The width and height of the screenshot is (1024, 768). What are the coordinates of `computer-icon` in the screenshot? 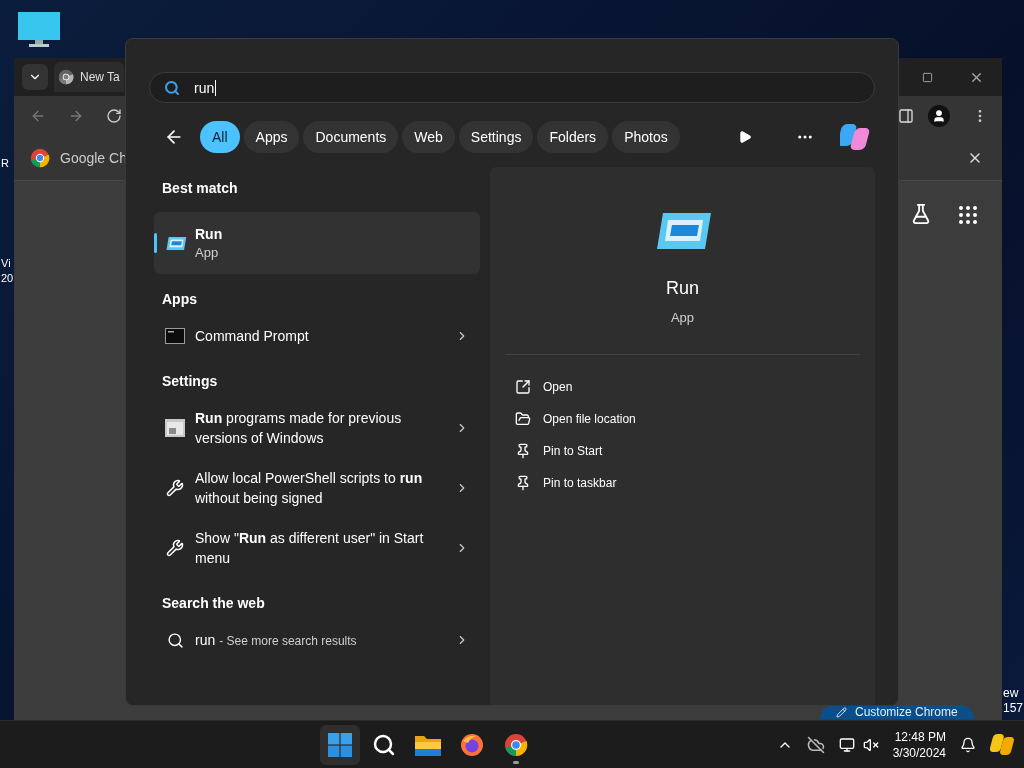 It's located at (39, 30).